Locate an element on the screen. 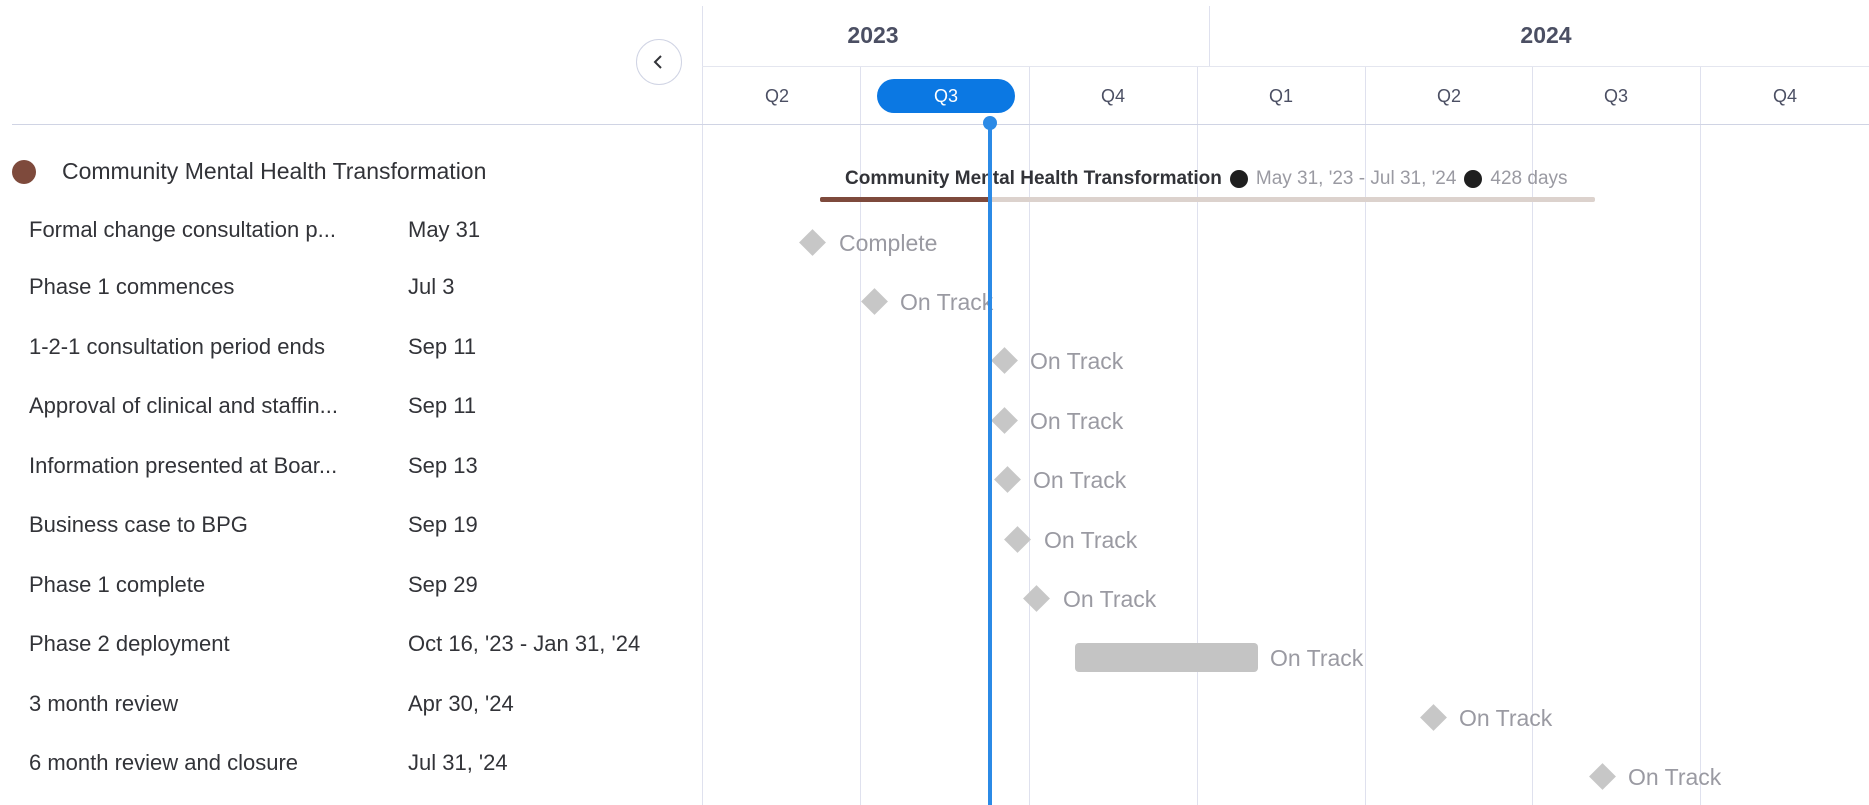 This screenshot has width=1869, height=805. chevron-left-icon is located at coordinates (657, 62).